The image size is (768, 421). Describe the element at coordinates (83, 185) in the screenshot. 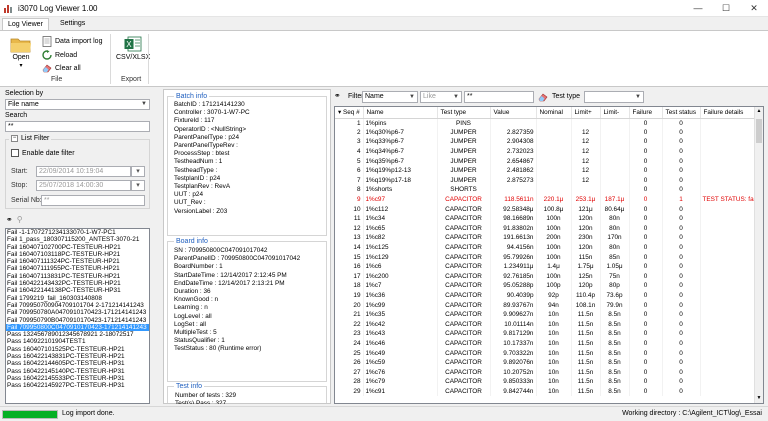

I see `stop-date-input: 25/07/2018 14:00:30` at that location.